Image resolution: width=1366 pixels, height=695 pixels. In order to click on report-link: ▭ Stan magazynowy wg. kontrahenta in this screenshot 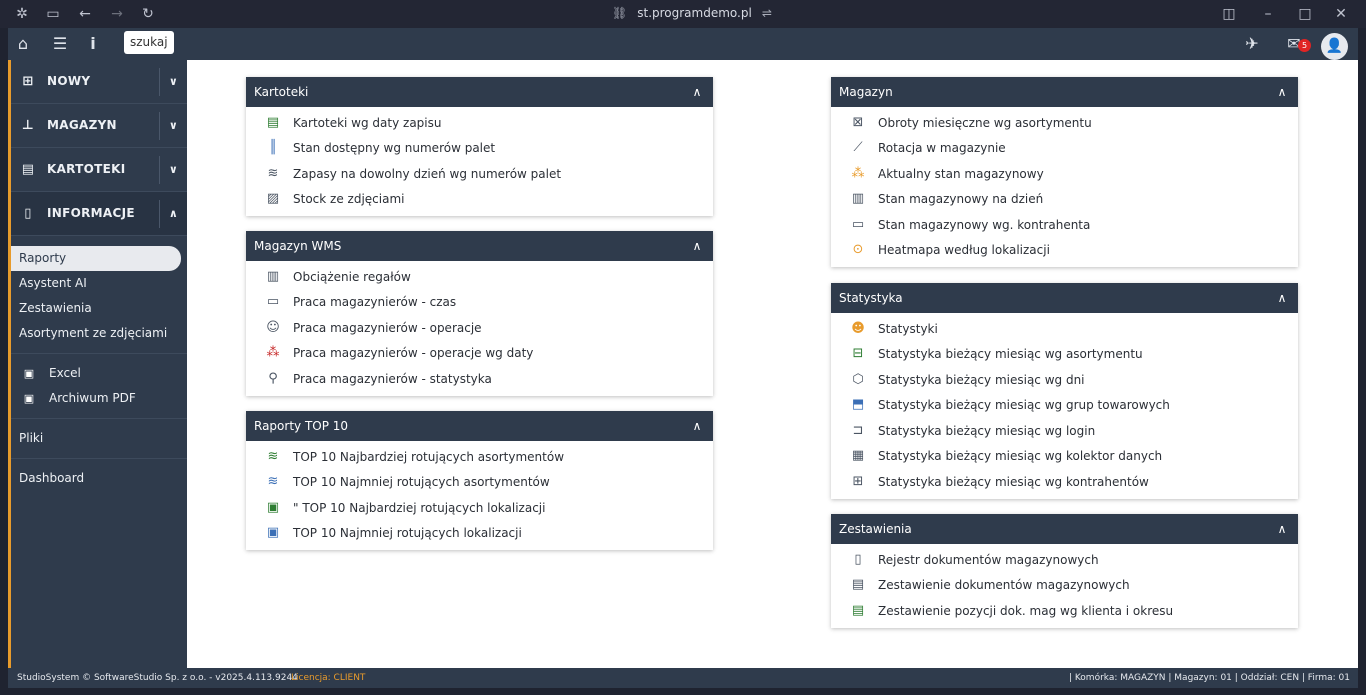, I will do `click(1064, 225)`.